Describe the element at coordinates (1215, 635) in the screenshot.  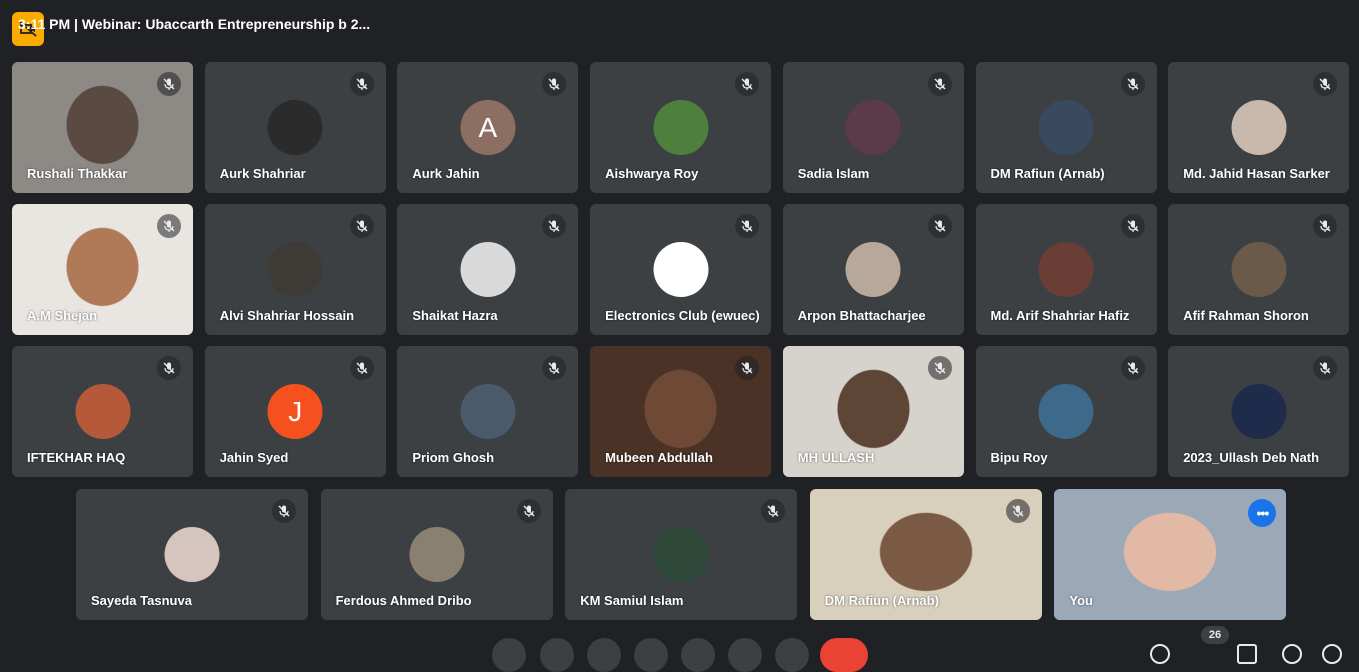
I see `participant-count-badge: 26` at that location.